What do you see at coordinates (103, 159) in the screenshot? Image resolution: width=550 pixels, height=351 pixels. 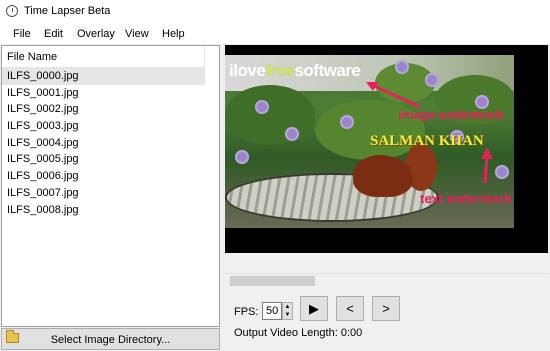 I see `list-item: ILFS_0005.jpg` at bounding box center [103, 159].